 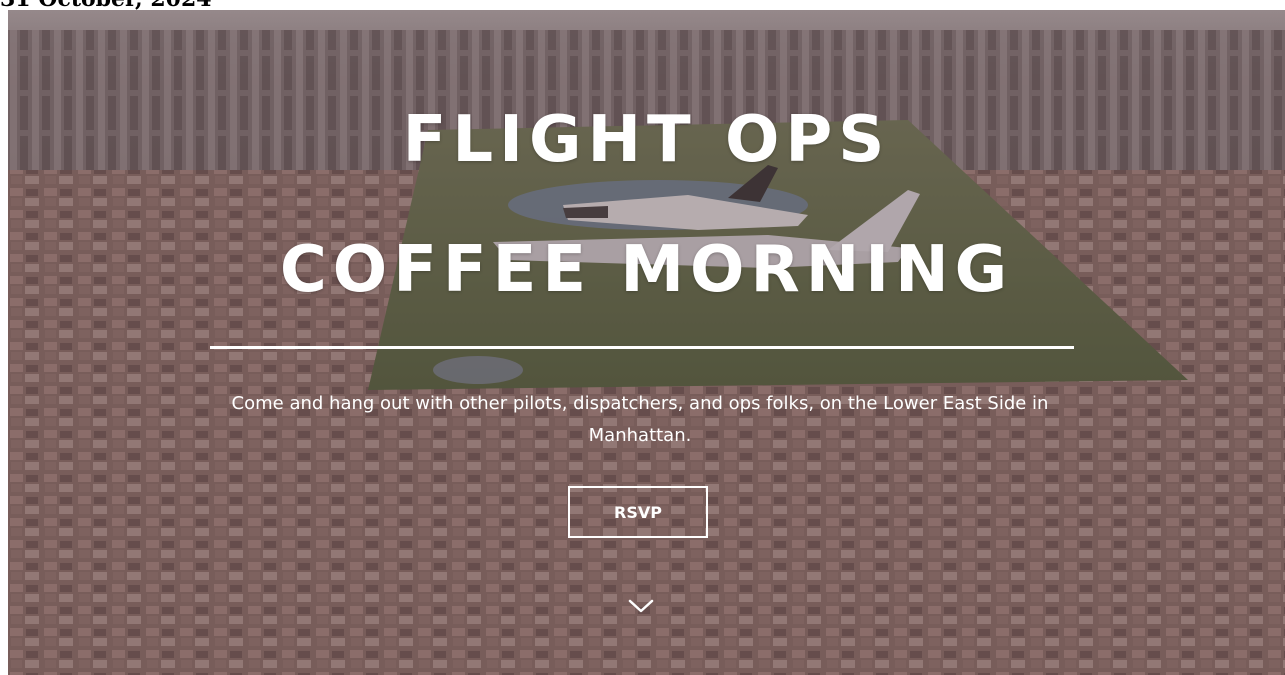 I want to click on hero-title-line-2: COFFEE MORNING, so click(x=646, y=270).